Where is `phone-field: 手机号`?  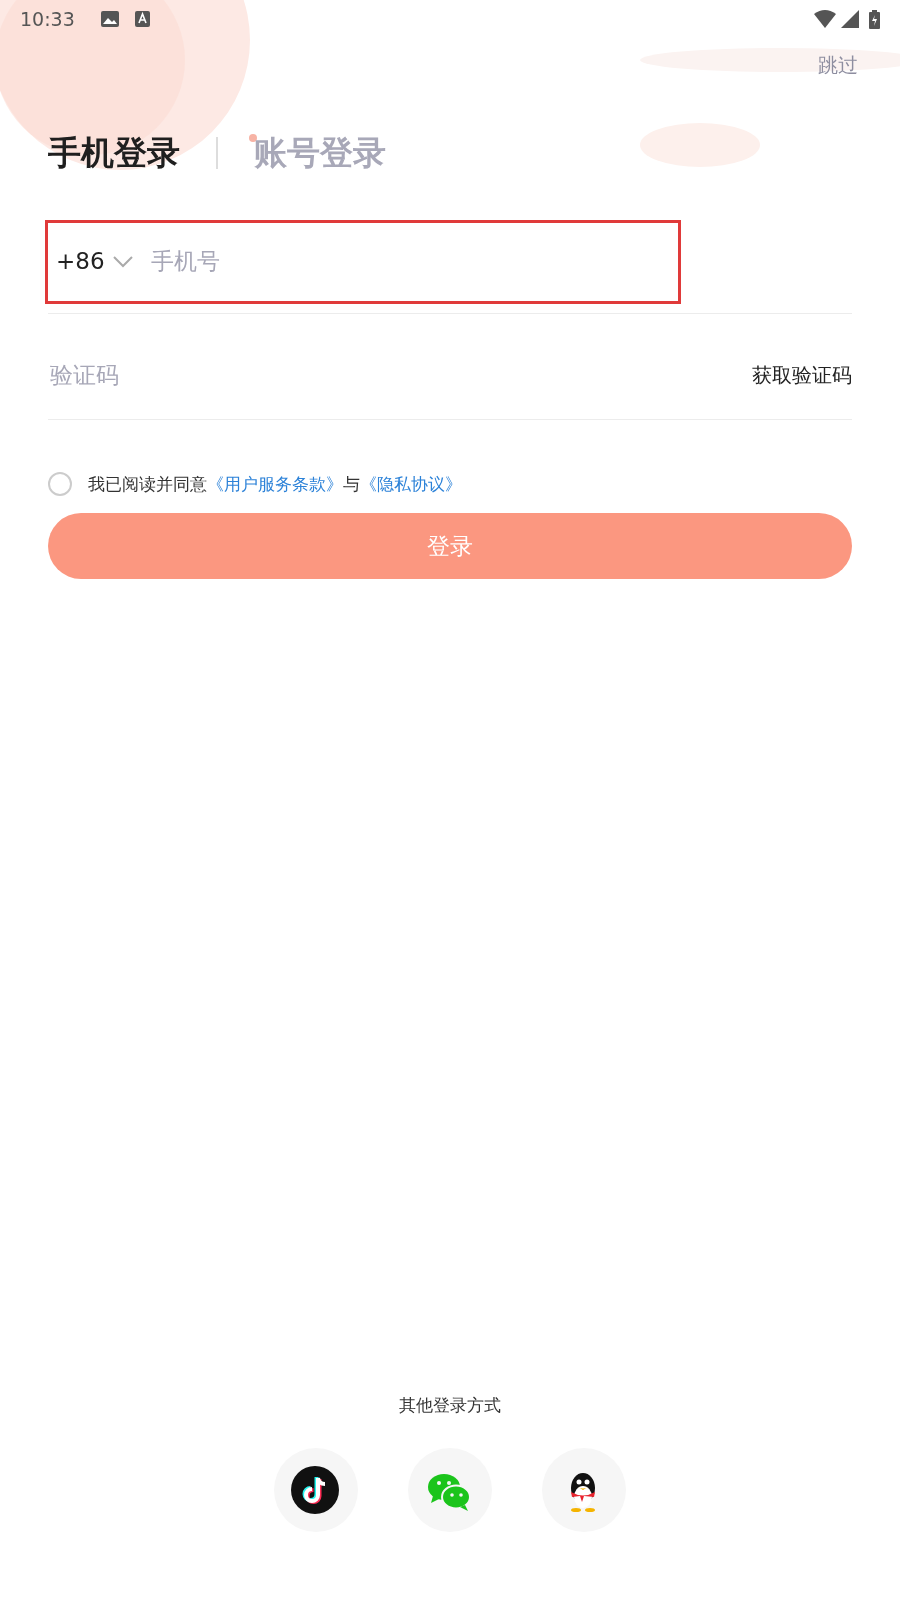 phone-field: 手机号 is located at coordinates (409, 261).